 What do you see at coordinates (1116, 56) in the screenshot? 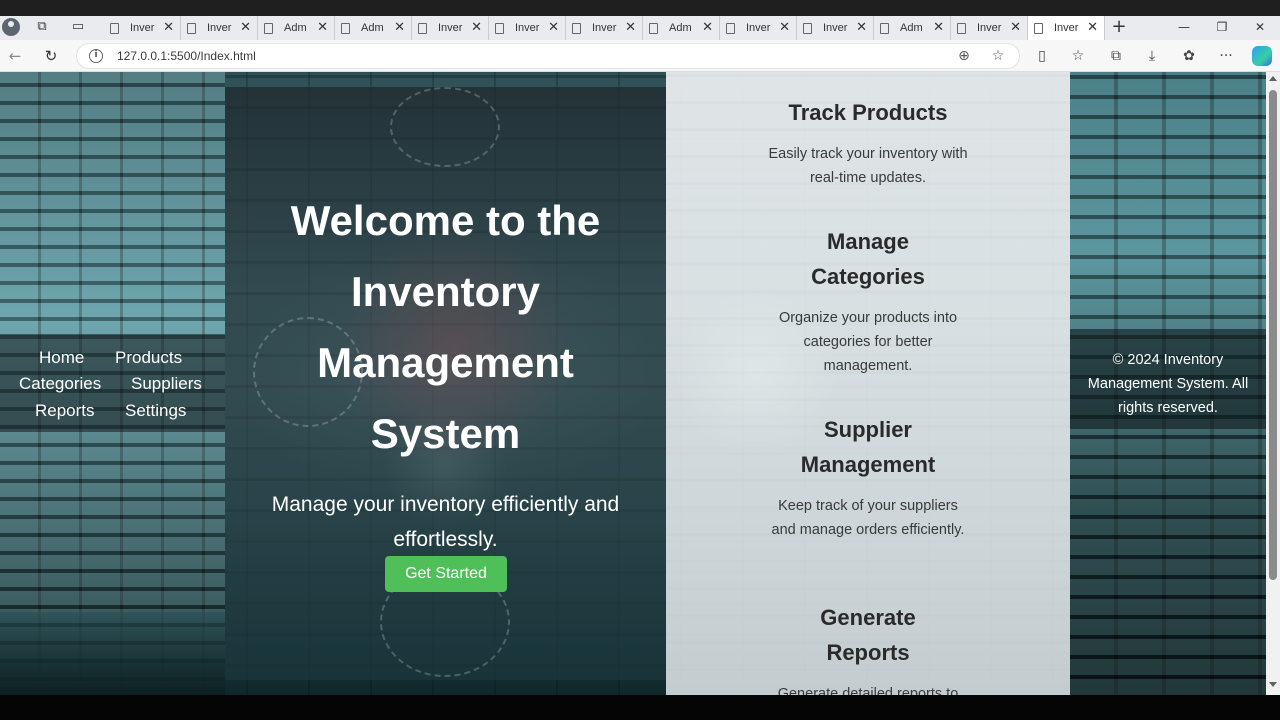
I see `collections-icon: ⧉` at bounding box center [1116, 56].